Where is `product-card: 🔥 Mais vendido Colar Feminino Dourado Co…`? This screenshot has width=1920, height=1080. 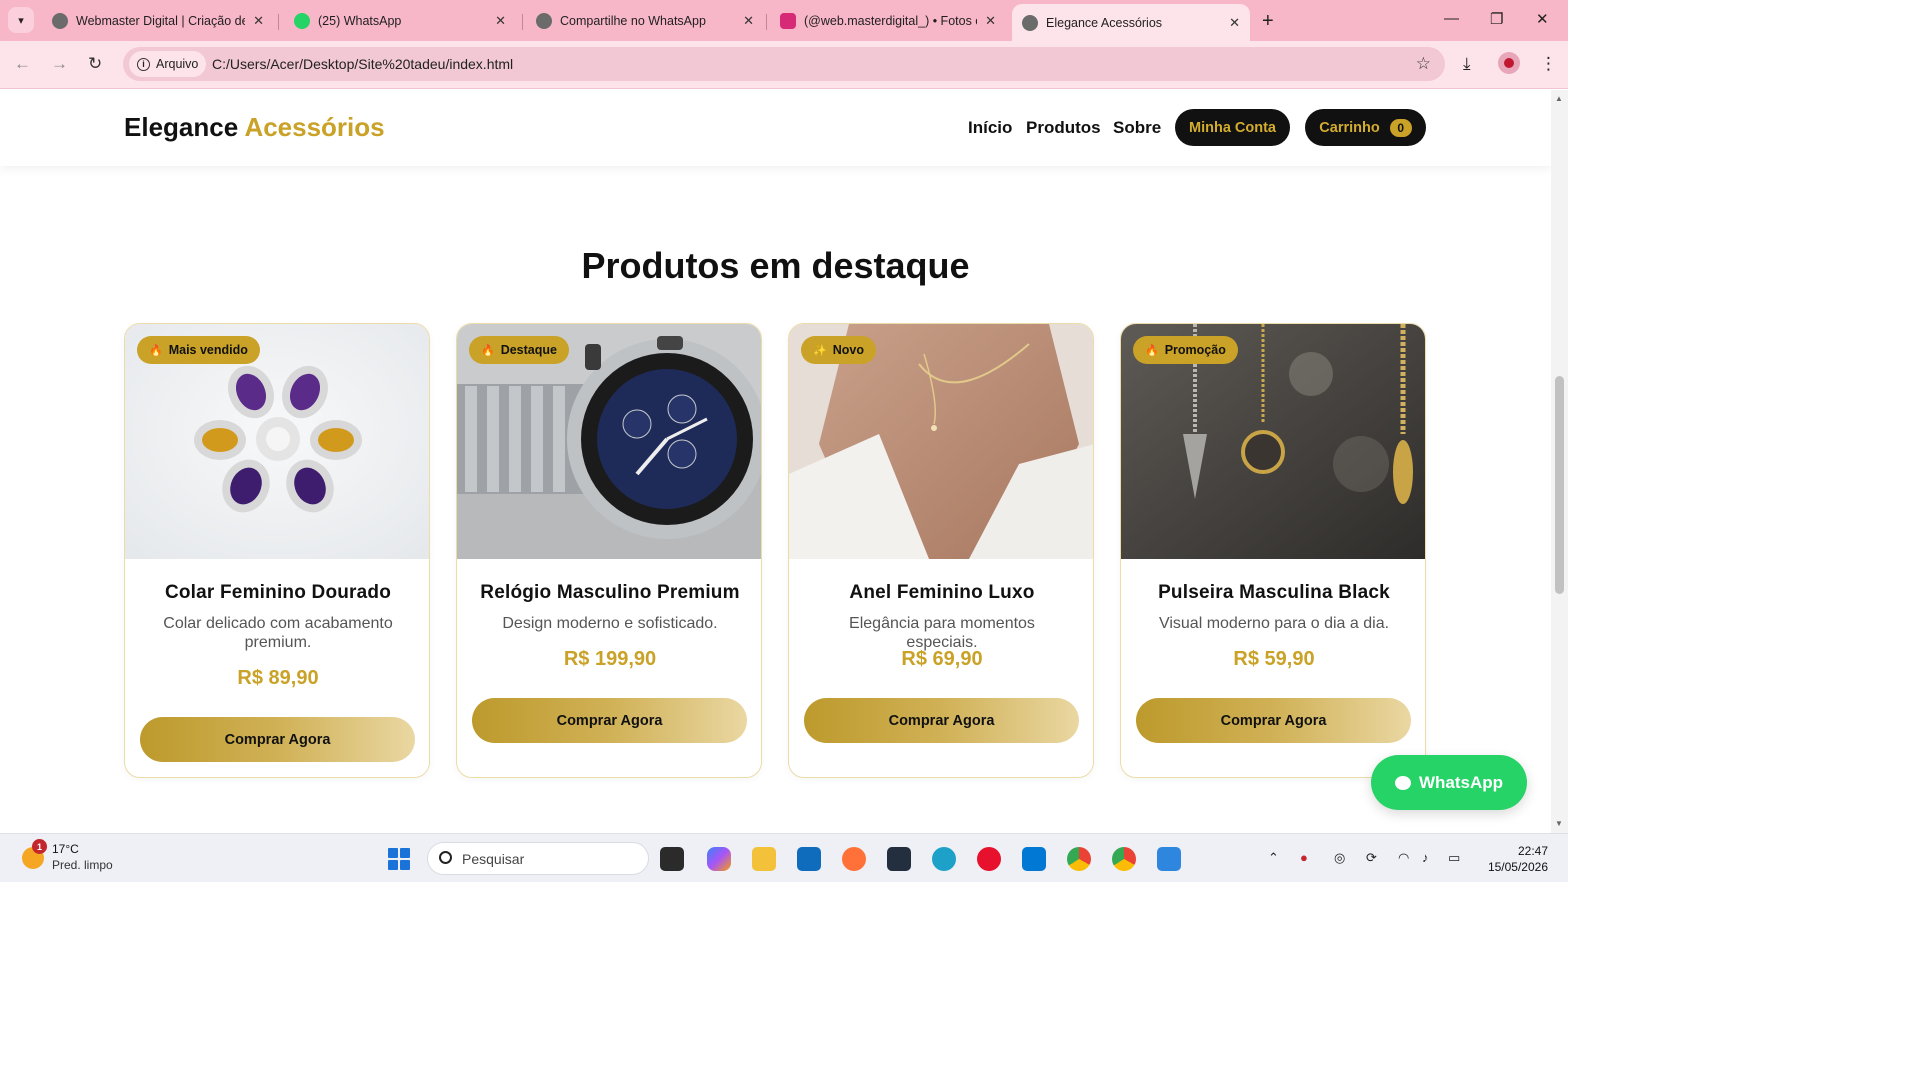
product-card: 🔥 Mais vendido Colar Feminino Dourado Co… is located at coordinates (277, 550).